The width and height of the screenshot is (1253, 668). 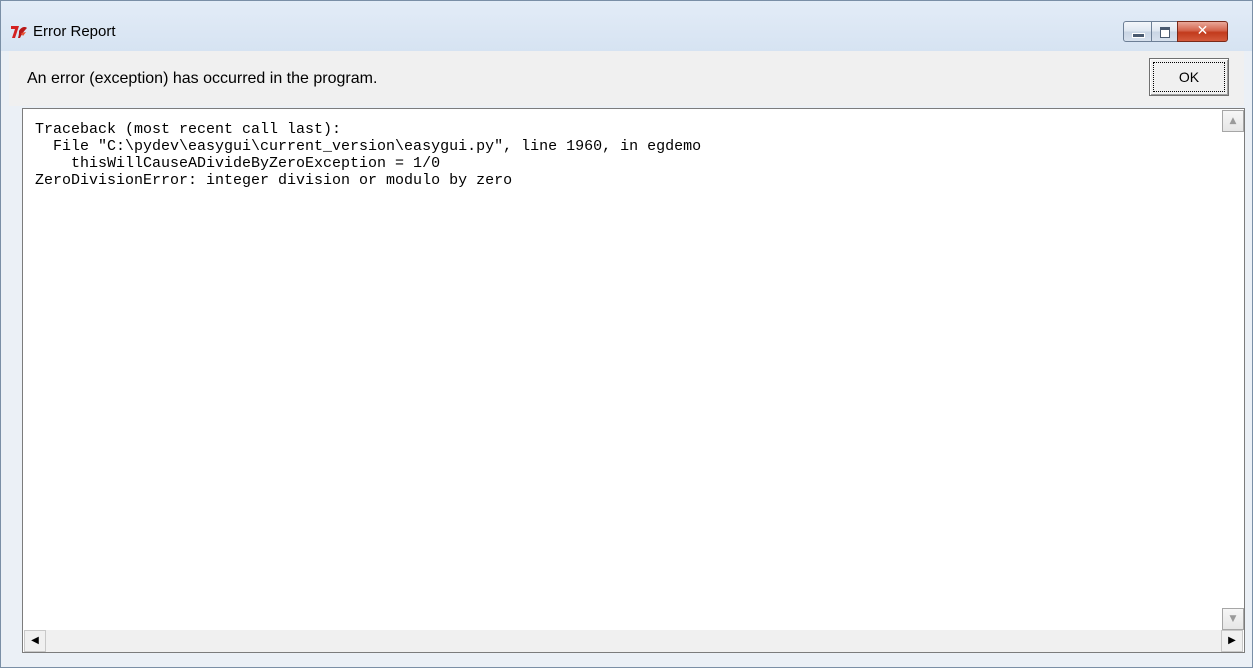 I want to click on ok-button: OK, so click(x=1189, y=77).